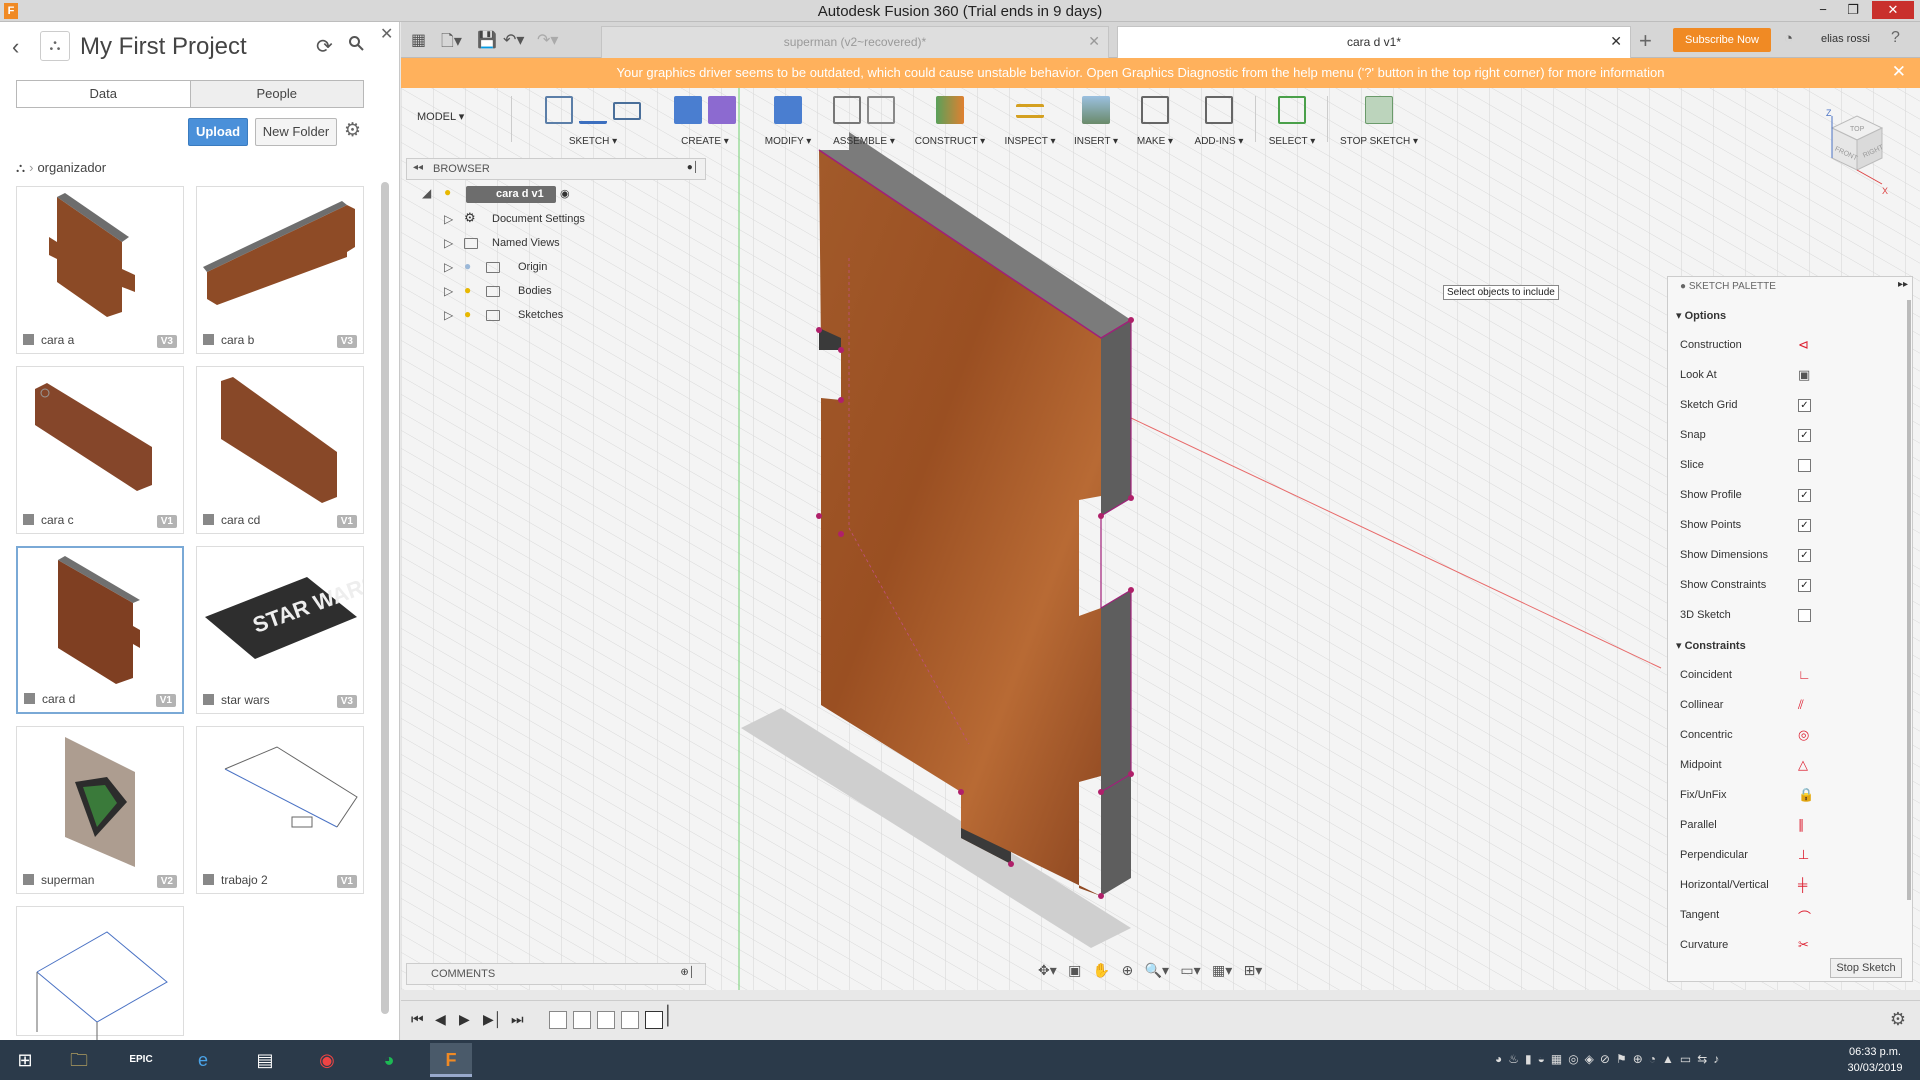 The width and height of the screenshot is (1920, 1080). I want to click on slice-checkbox, so click(1804, 465).